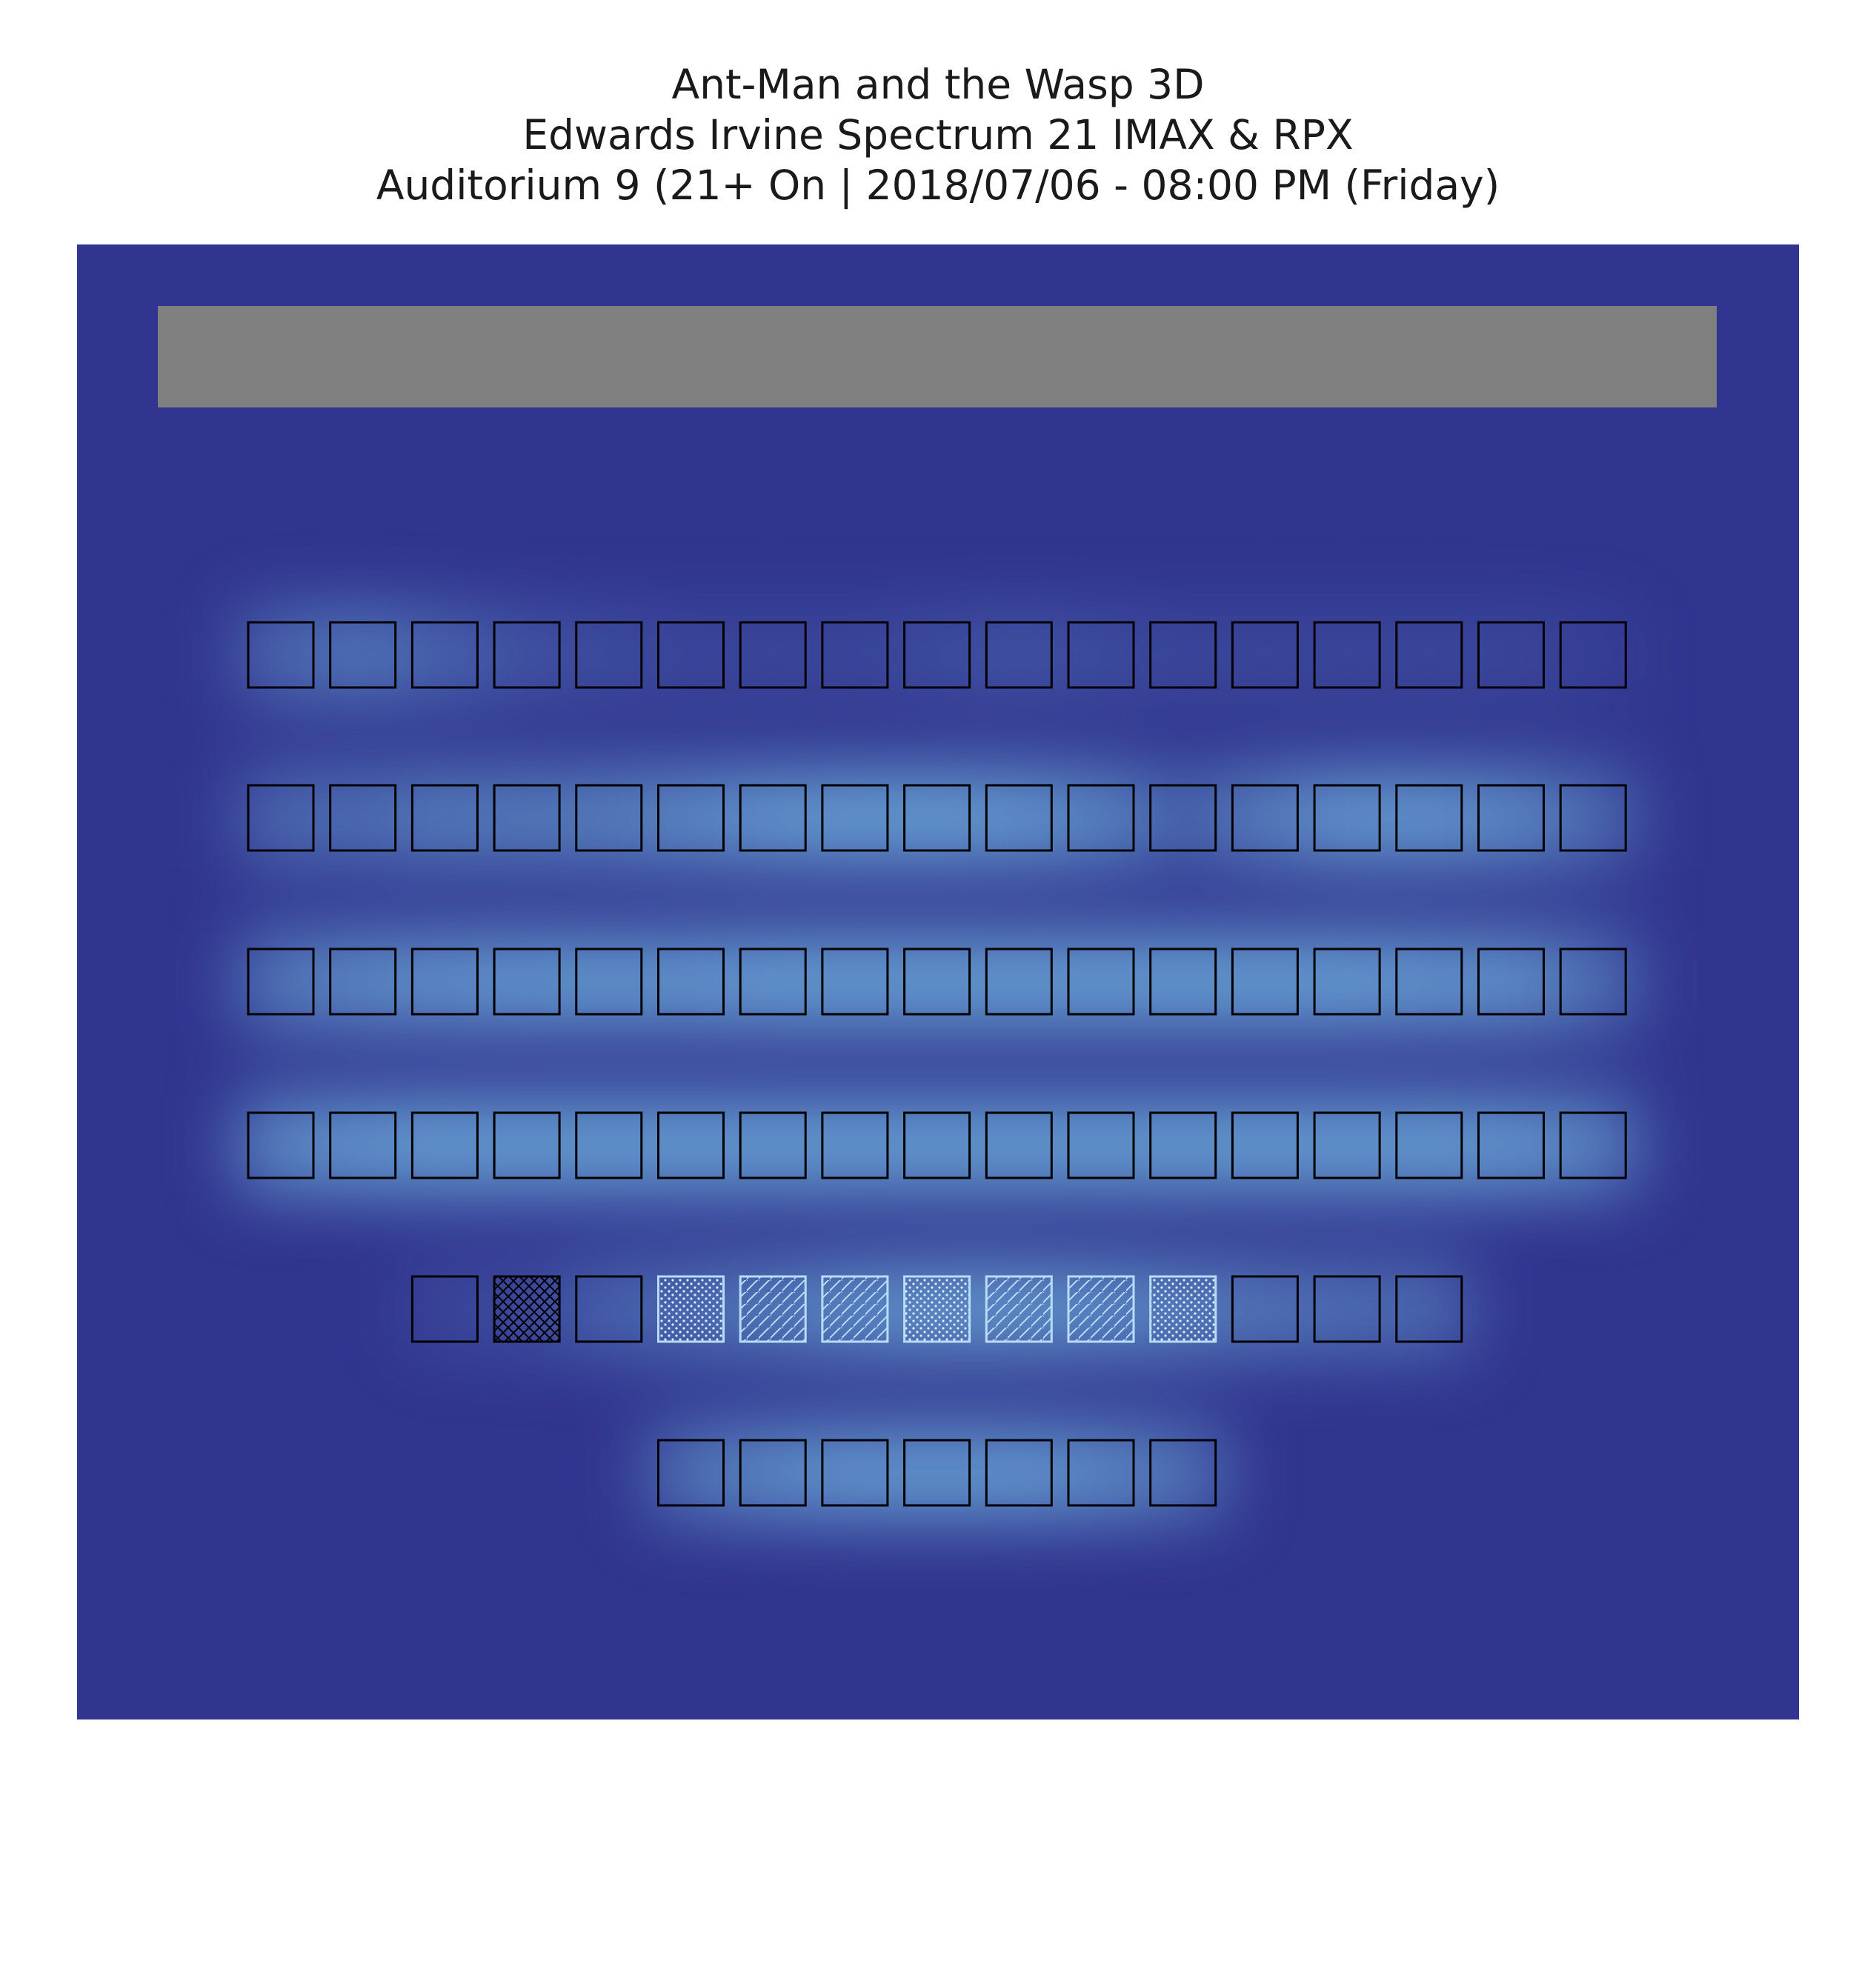 Image resolution: width=1876 pixels, height=1981 pixels. Describe the element at coordinates (527, 1309) in the screenshot. I see `seat-blocked` at that location.